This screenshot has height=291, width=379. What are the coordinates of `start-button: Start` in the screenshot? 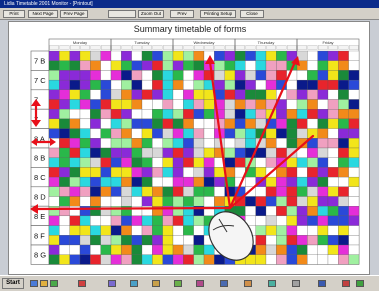 It's located at (13, 283).